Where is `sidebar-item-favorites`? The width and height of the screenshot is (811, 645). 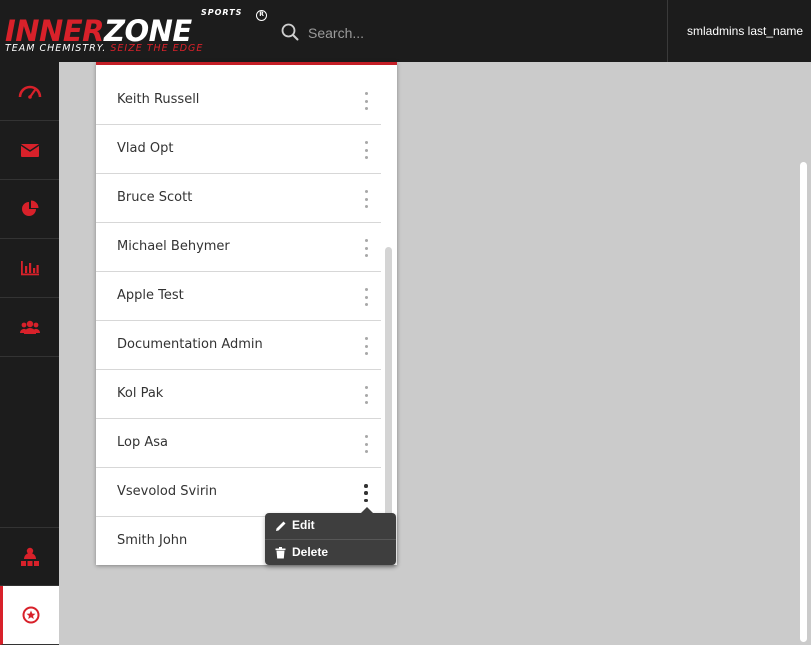
sidebar-item-favorites is located at coordinates (29, 615).